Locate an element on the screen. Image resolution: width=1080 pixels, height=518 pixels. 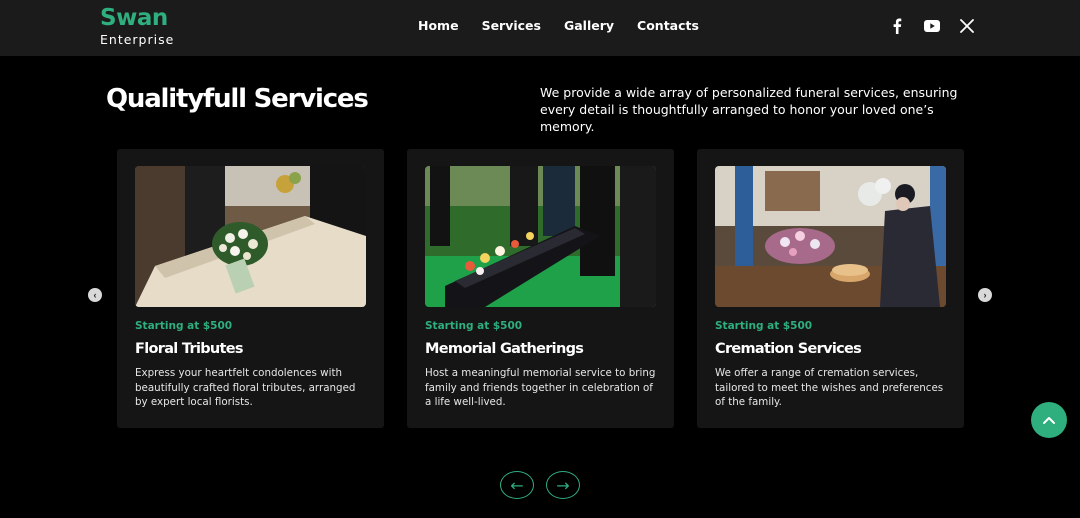
slider-prev-button: ‹ is located at coordinates (95, 295).